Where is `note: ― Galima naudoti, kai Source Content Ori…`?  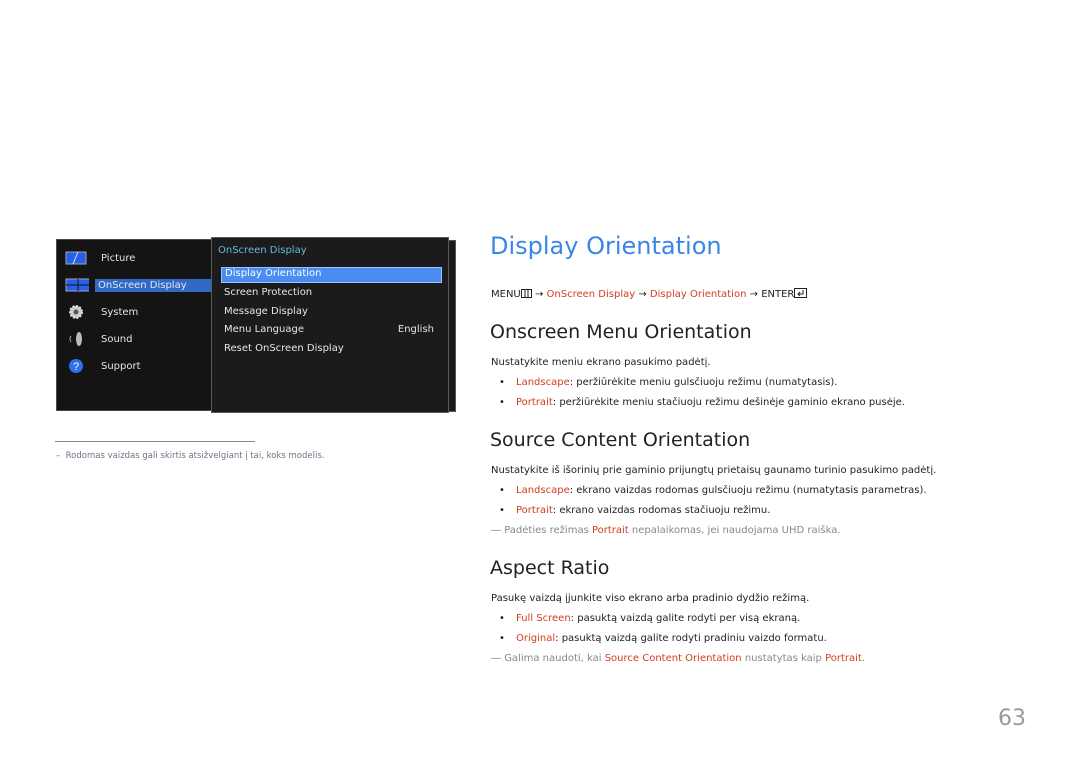
note: ― Galima naudoti, kai Source Content Ori… is located at coordinates (678, 658).